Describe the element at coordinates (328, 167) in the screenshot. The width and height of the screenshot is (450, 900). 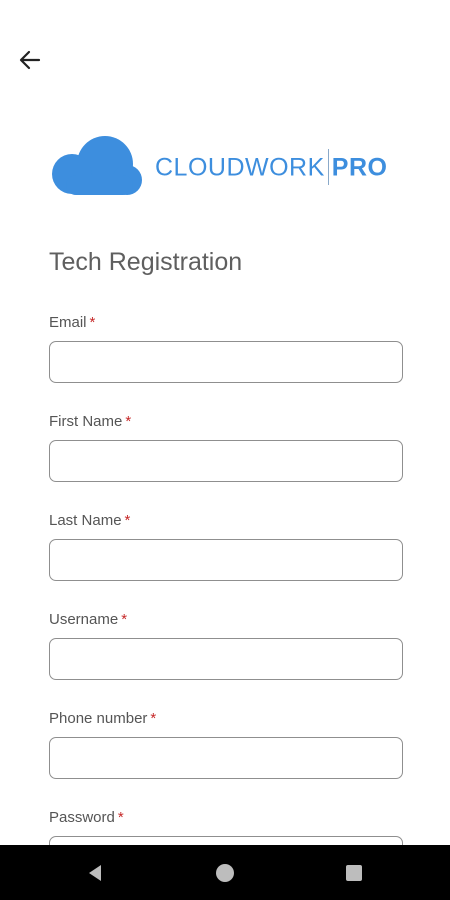
I see `logo-divider` at that location.